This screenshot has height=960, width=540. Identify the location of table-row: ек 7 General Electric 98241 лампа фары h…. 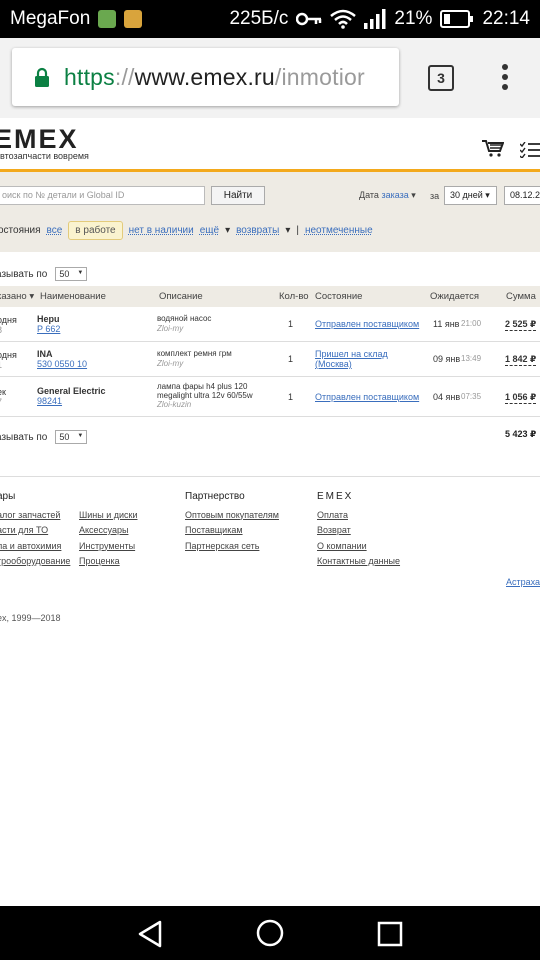
(270, 397).